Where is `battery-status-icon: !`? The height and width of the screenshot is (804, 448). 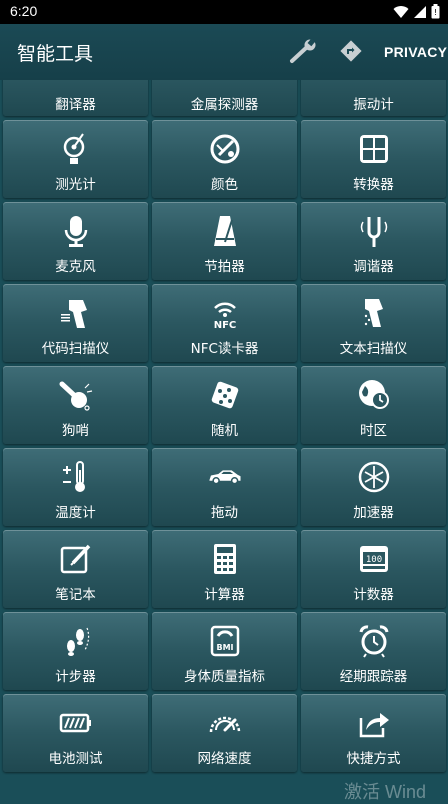
battery-status-icon: ! is located at coordinates (435, 11).